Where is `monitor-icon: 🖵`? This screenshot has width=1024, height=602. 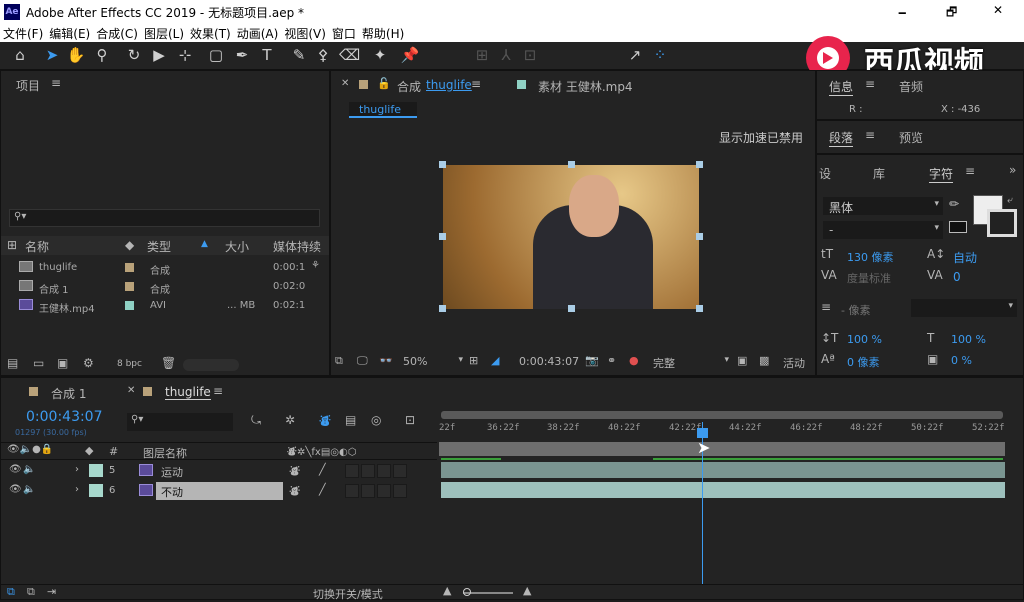 monitor-icon: 🖵 is located at coordinates (362, 361).